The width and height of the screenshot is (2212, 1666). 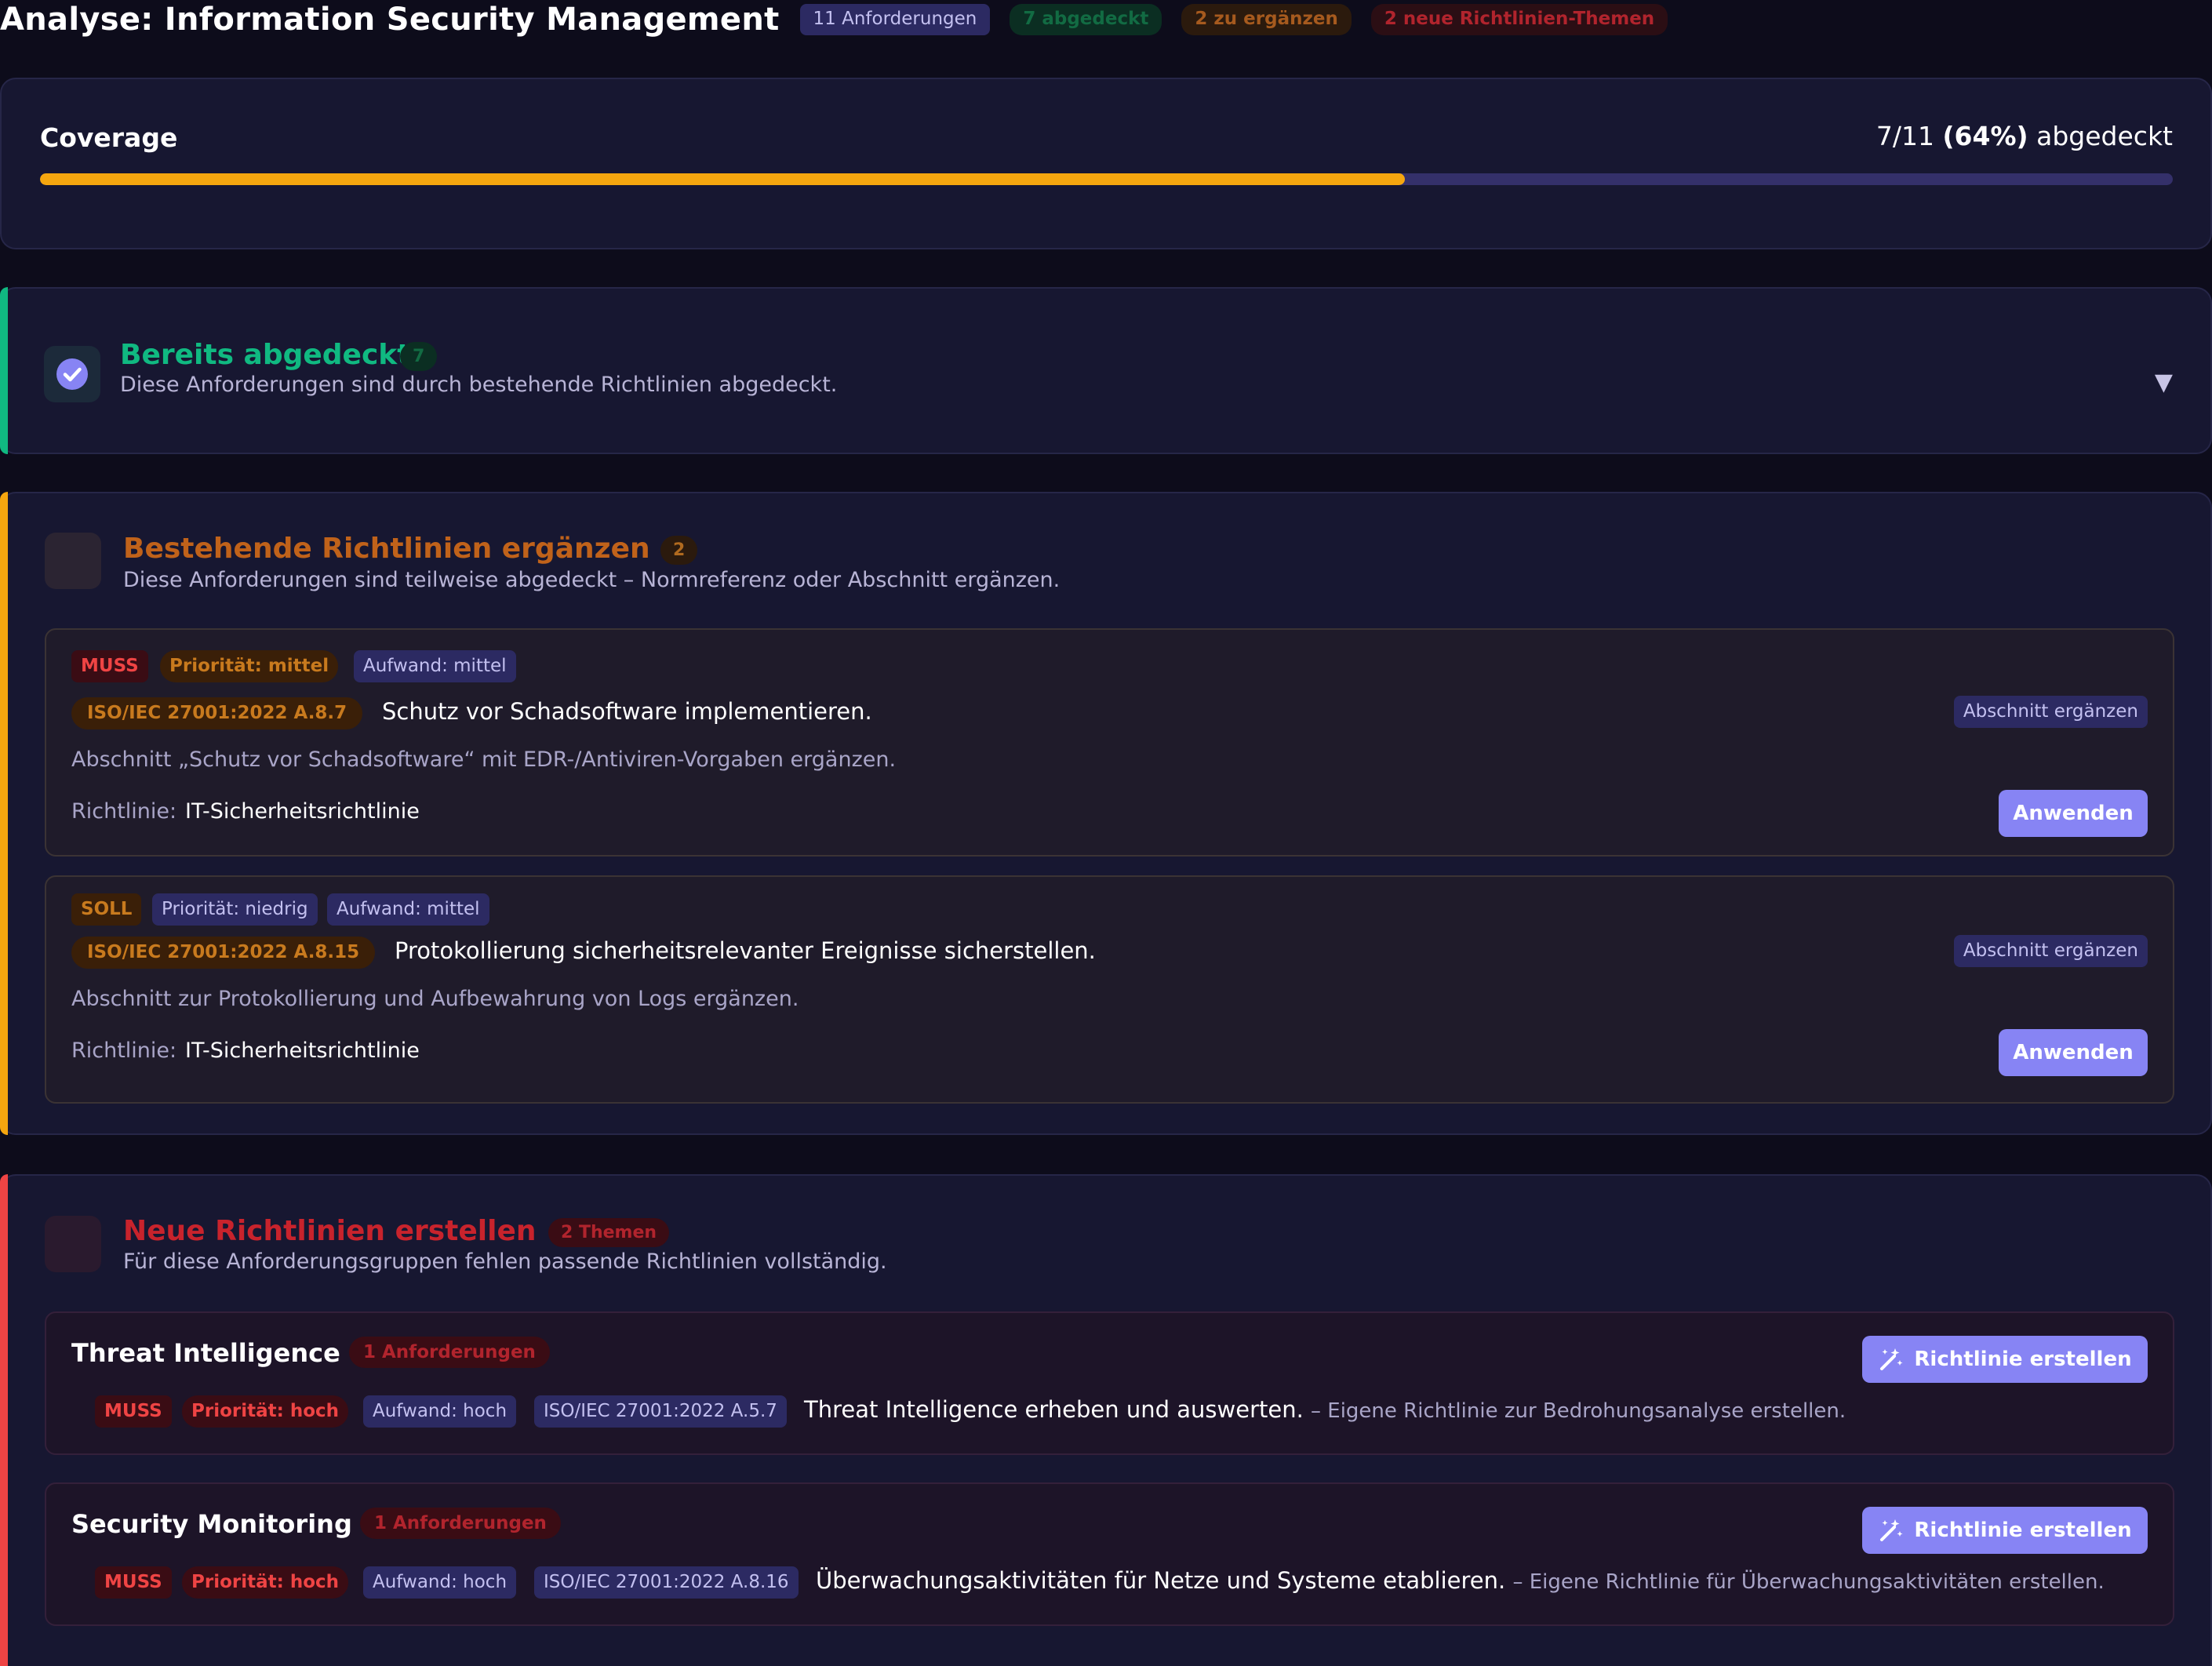 What do you see at coordinates (1086, 19) in the screenshot?
I see `covered-count-badge: 7 abgedeckt` at bounding box center [1086, 19].